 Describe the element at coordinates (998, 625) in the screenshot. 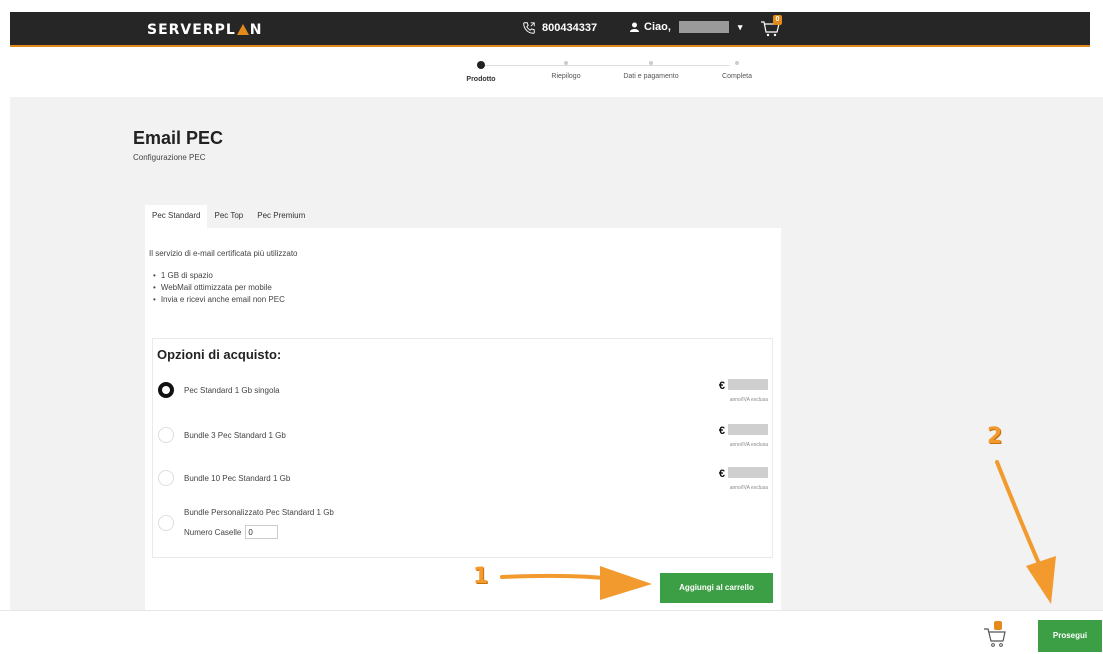

I see `cart-count-badge` at that location.